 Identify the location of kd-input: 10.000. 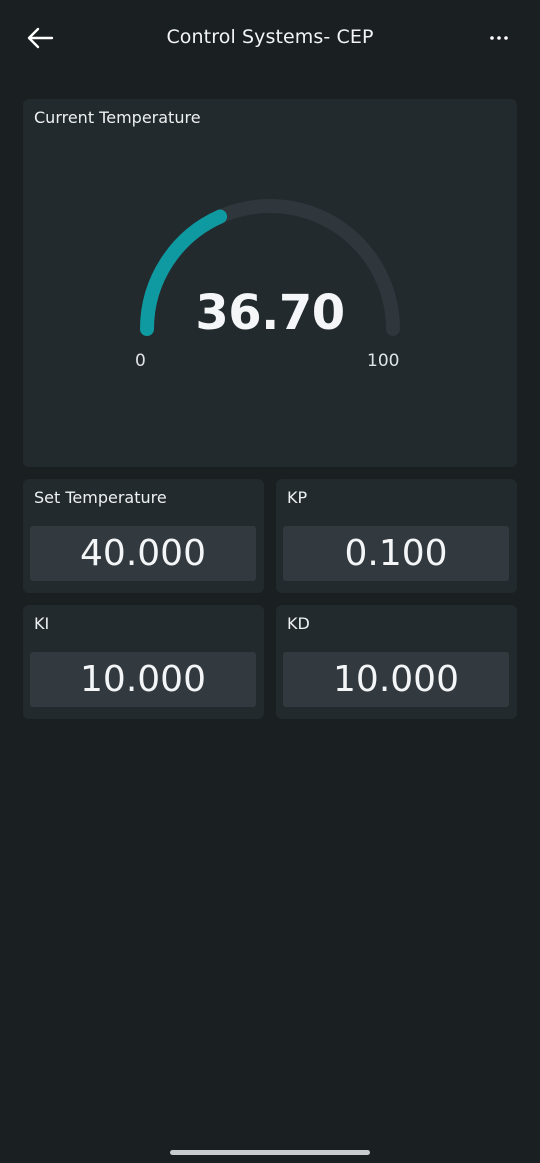
(396, 679).